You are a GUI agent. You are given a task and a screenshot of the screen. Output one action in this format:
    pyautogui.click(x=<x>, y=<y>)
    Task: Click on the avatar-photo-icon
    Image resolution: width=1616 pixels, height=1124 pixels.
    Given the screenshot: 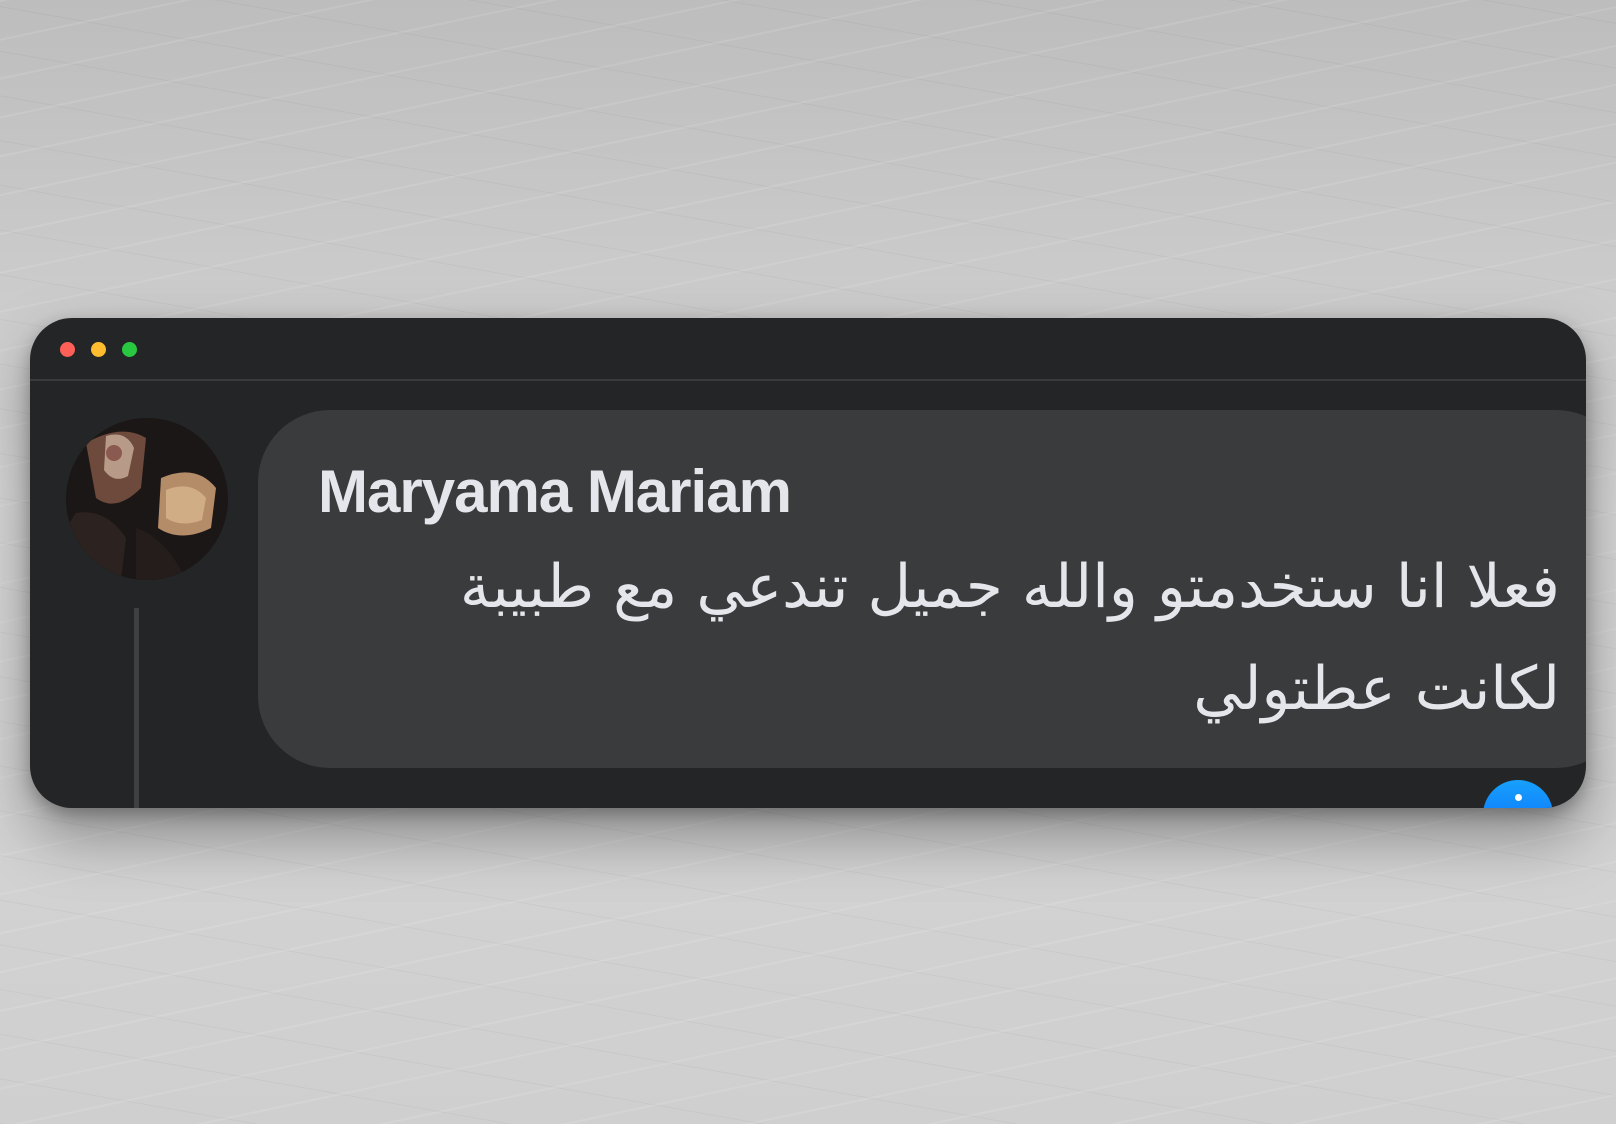 What is the action you would take?
    pyautogui.click(x=147, y=499)
    